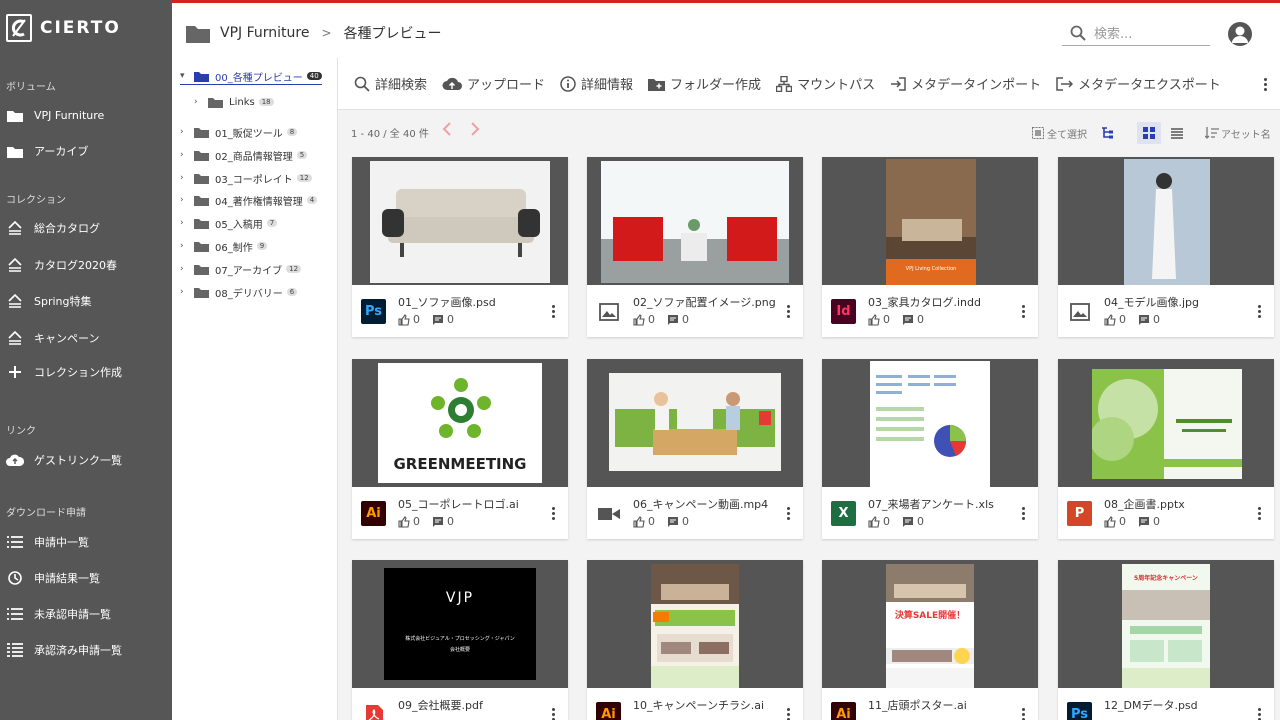  Describe the element at coordinates (53, 228) in the screenshot. I see `sidebar-item-catalog-all: 総合カタログ` at that location.